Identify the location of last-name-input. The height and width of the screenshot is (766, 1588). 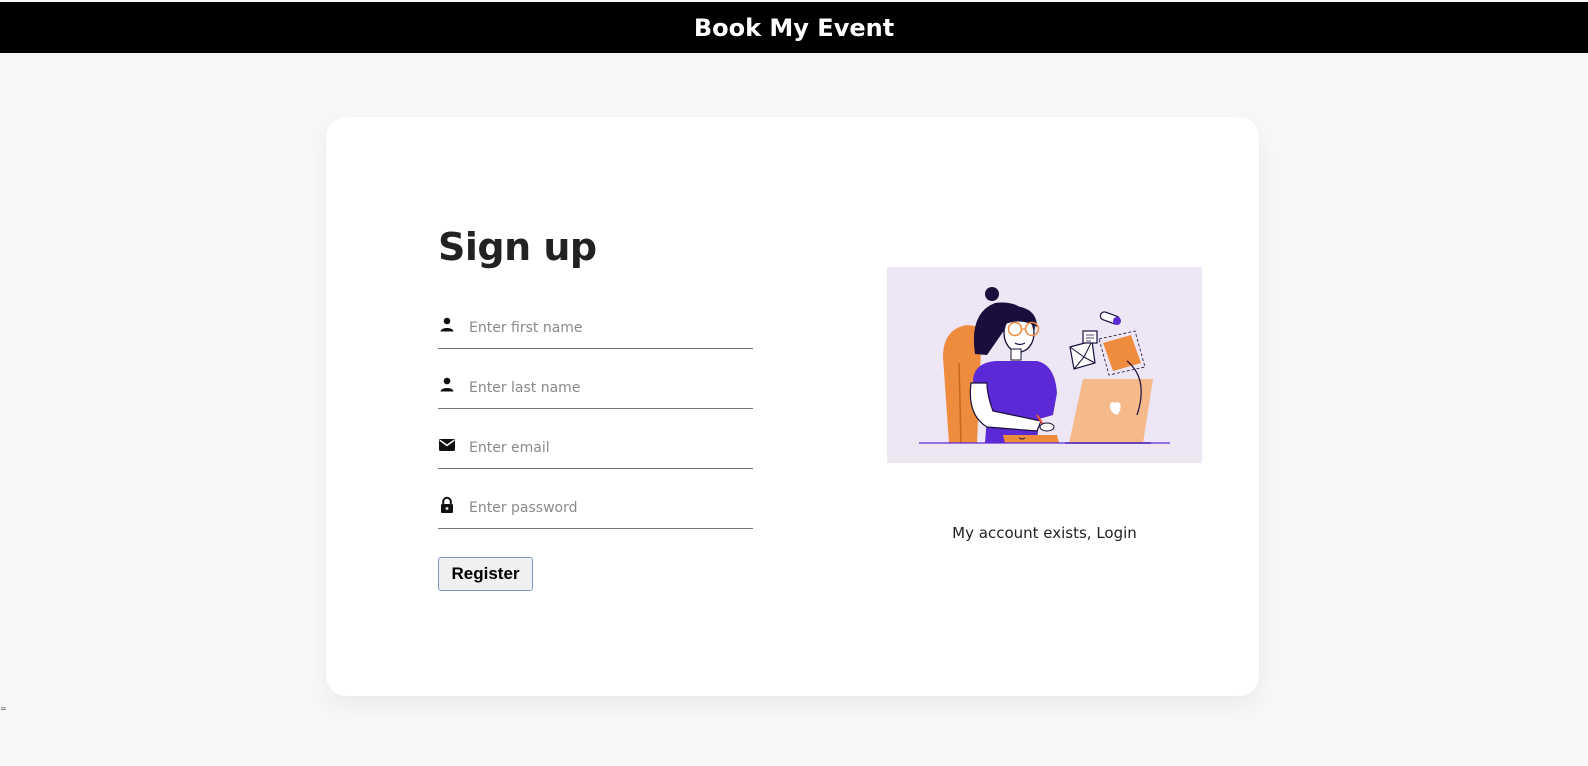
(609, 388).